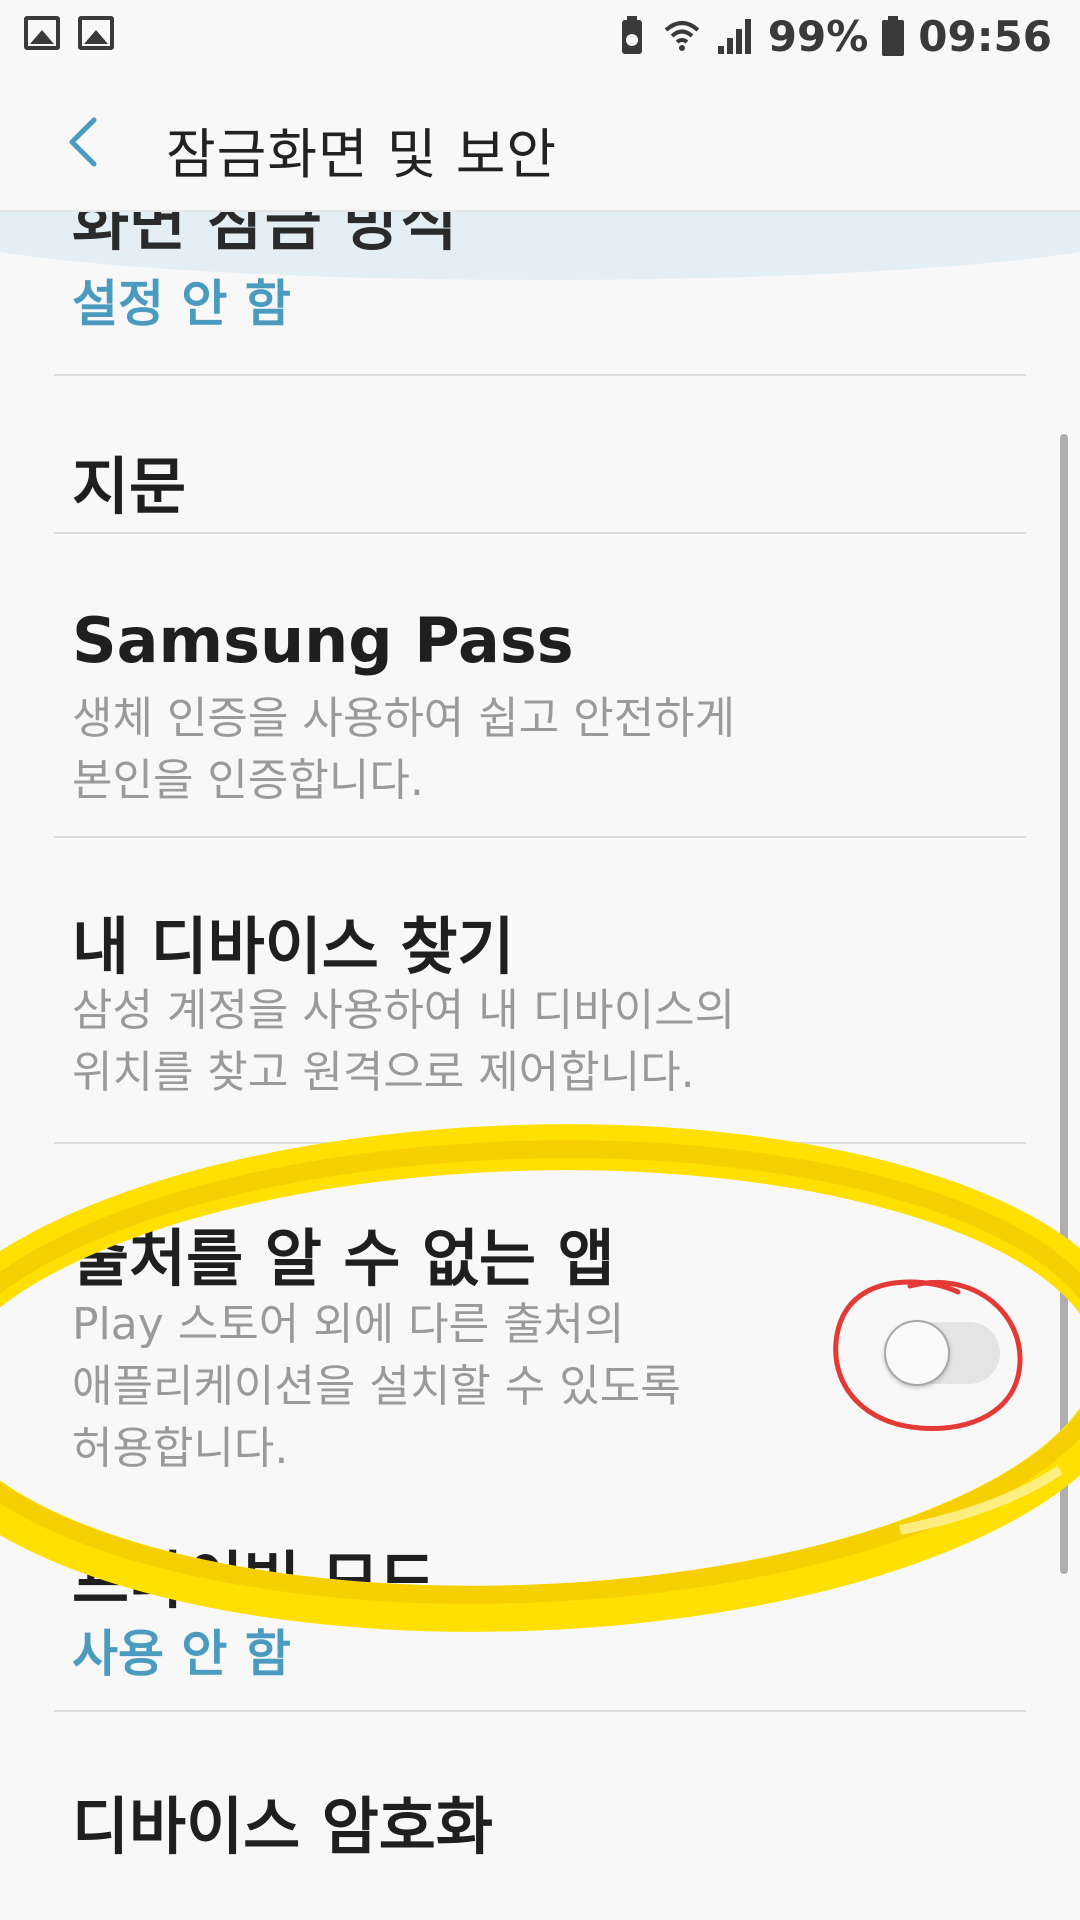 The image size is (1080, 1920). I want to click on list-item-subtitle: 생체 인증을 사용하여 쉽고 안전하게, so click(404, 718).